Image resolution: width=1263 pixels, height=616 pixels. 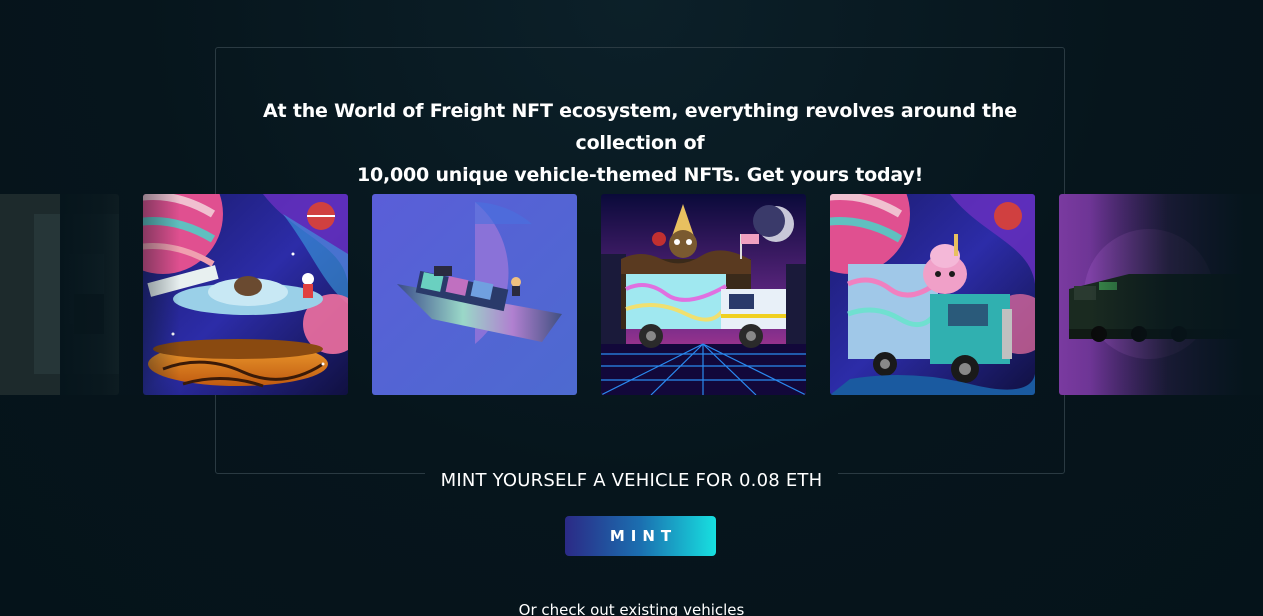 What do you see at coordinates (640, 536) in the screenshot?
I see `mint-button: MINT` at bounding box center [640, 536].